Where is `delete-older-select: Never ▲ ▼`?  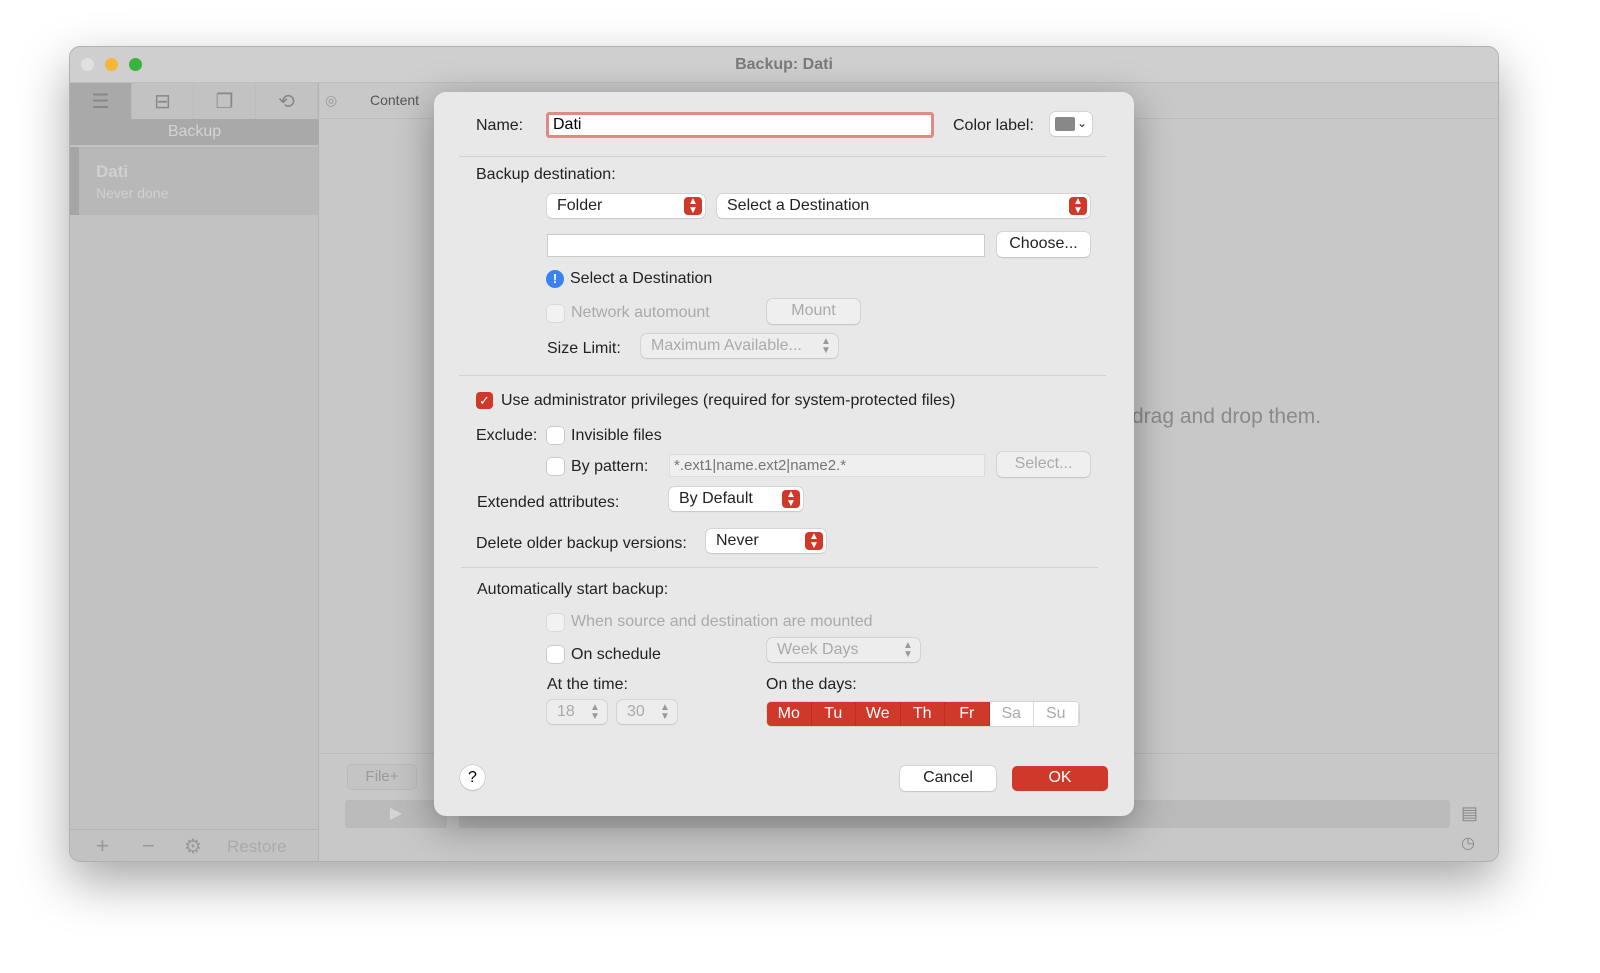
delete-older-select: Never ▲ ▼ is located at coordinates (766, 541).